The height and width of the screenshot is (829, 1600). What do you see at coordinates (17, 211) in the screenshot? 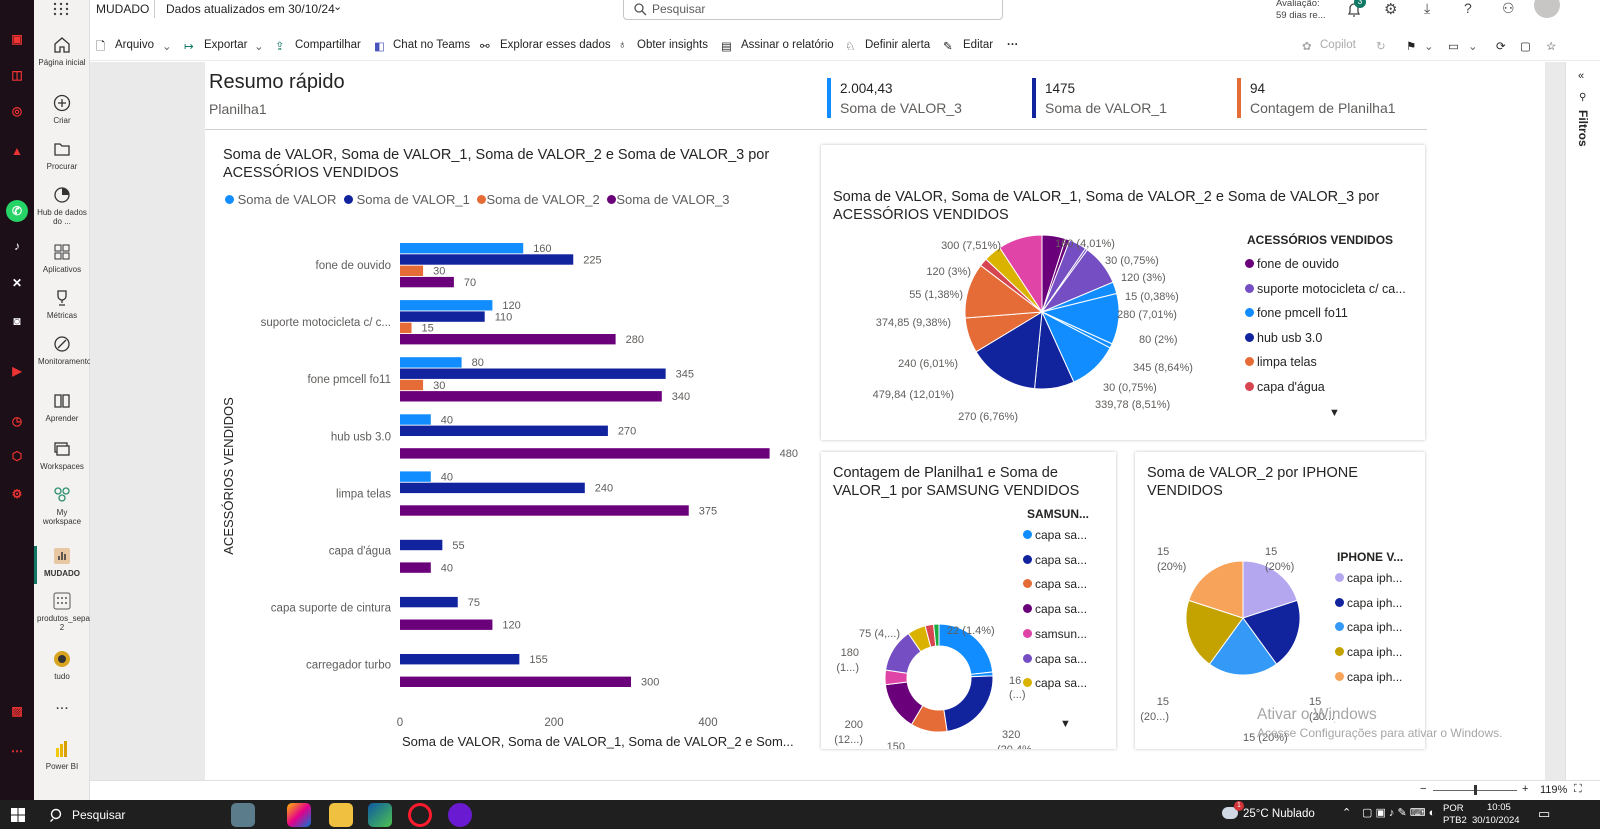
I see `whatsapp-icon: ✆` at bounding box center [17, 211].